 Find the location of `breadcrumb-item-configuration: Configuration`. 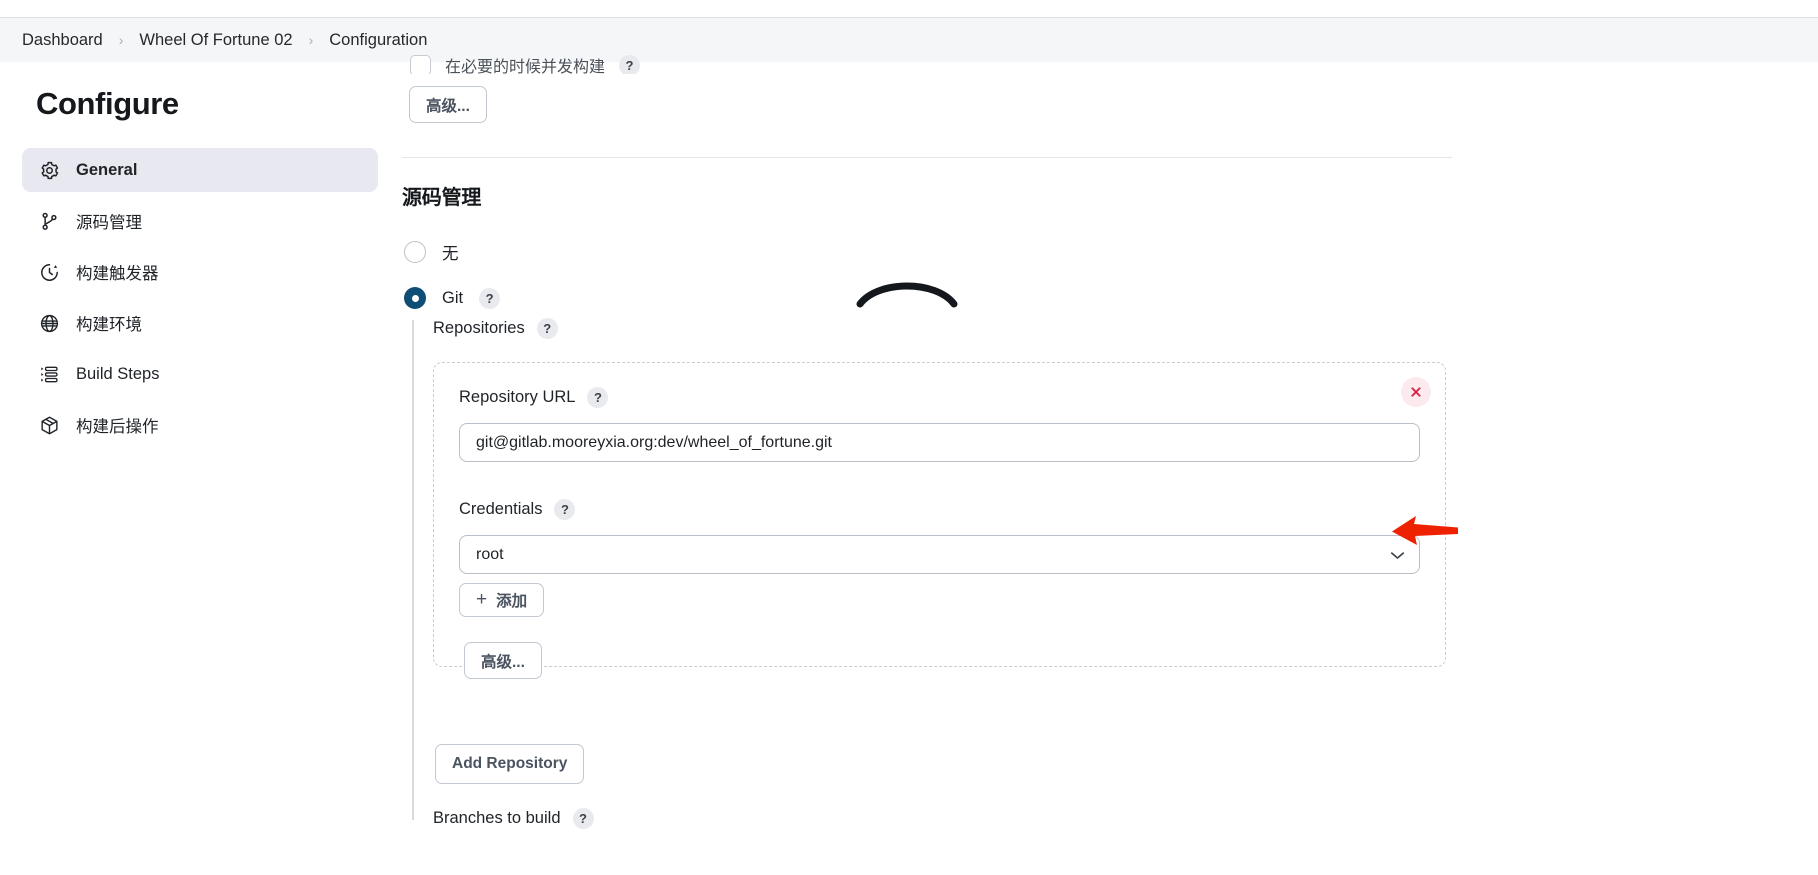

breadcrumb-item-configuration: Configuration is located at coordinates (378, 40).